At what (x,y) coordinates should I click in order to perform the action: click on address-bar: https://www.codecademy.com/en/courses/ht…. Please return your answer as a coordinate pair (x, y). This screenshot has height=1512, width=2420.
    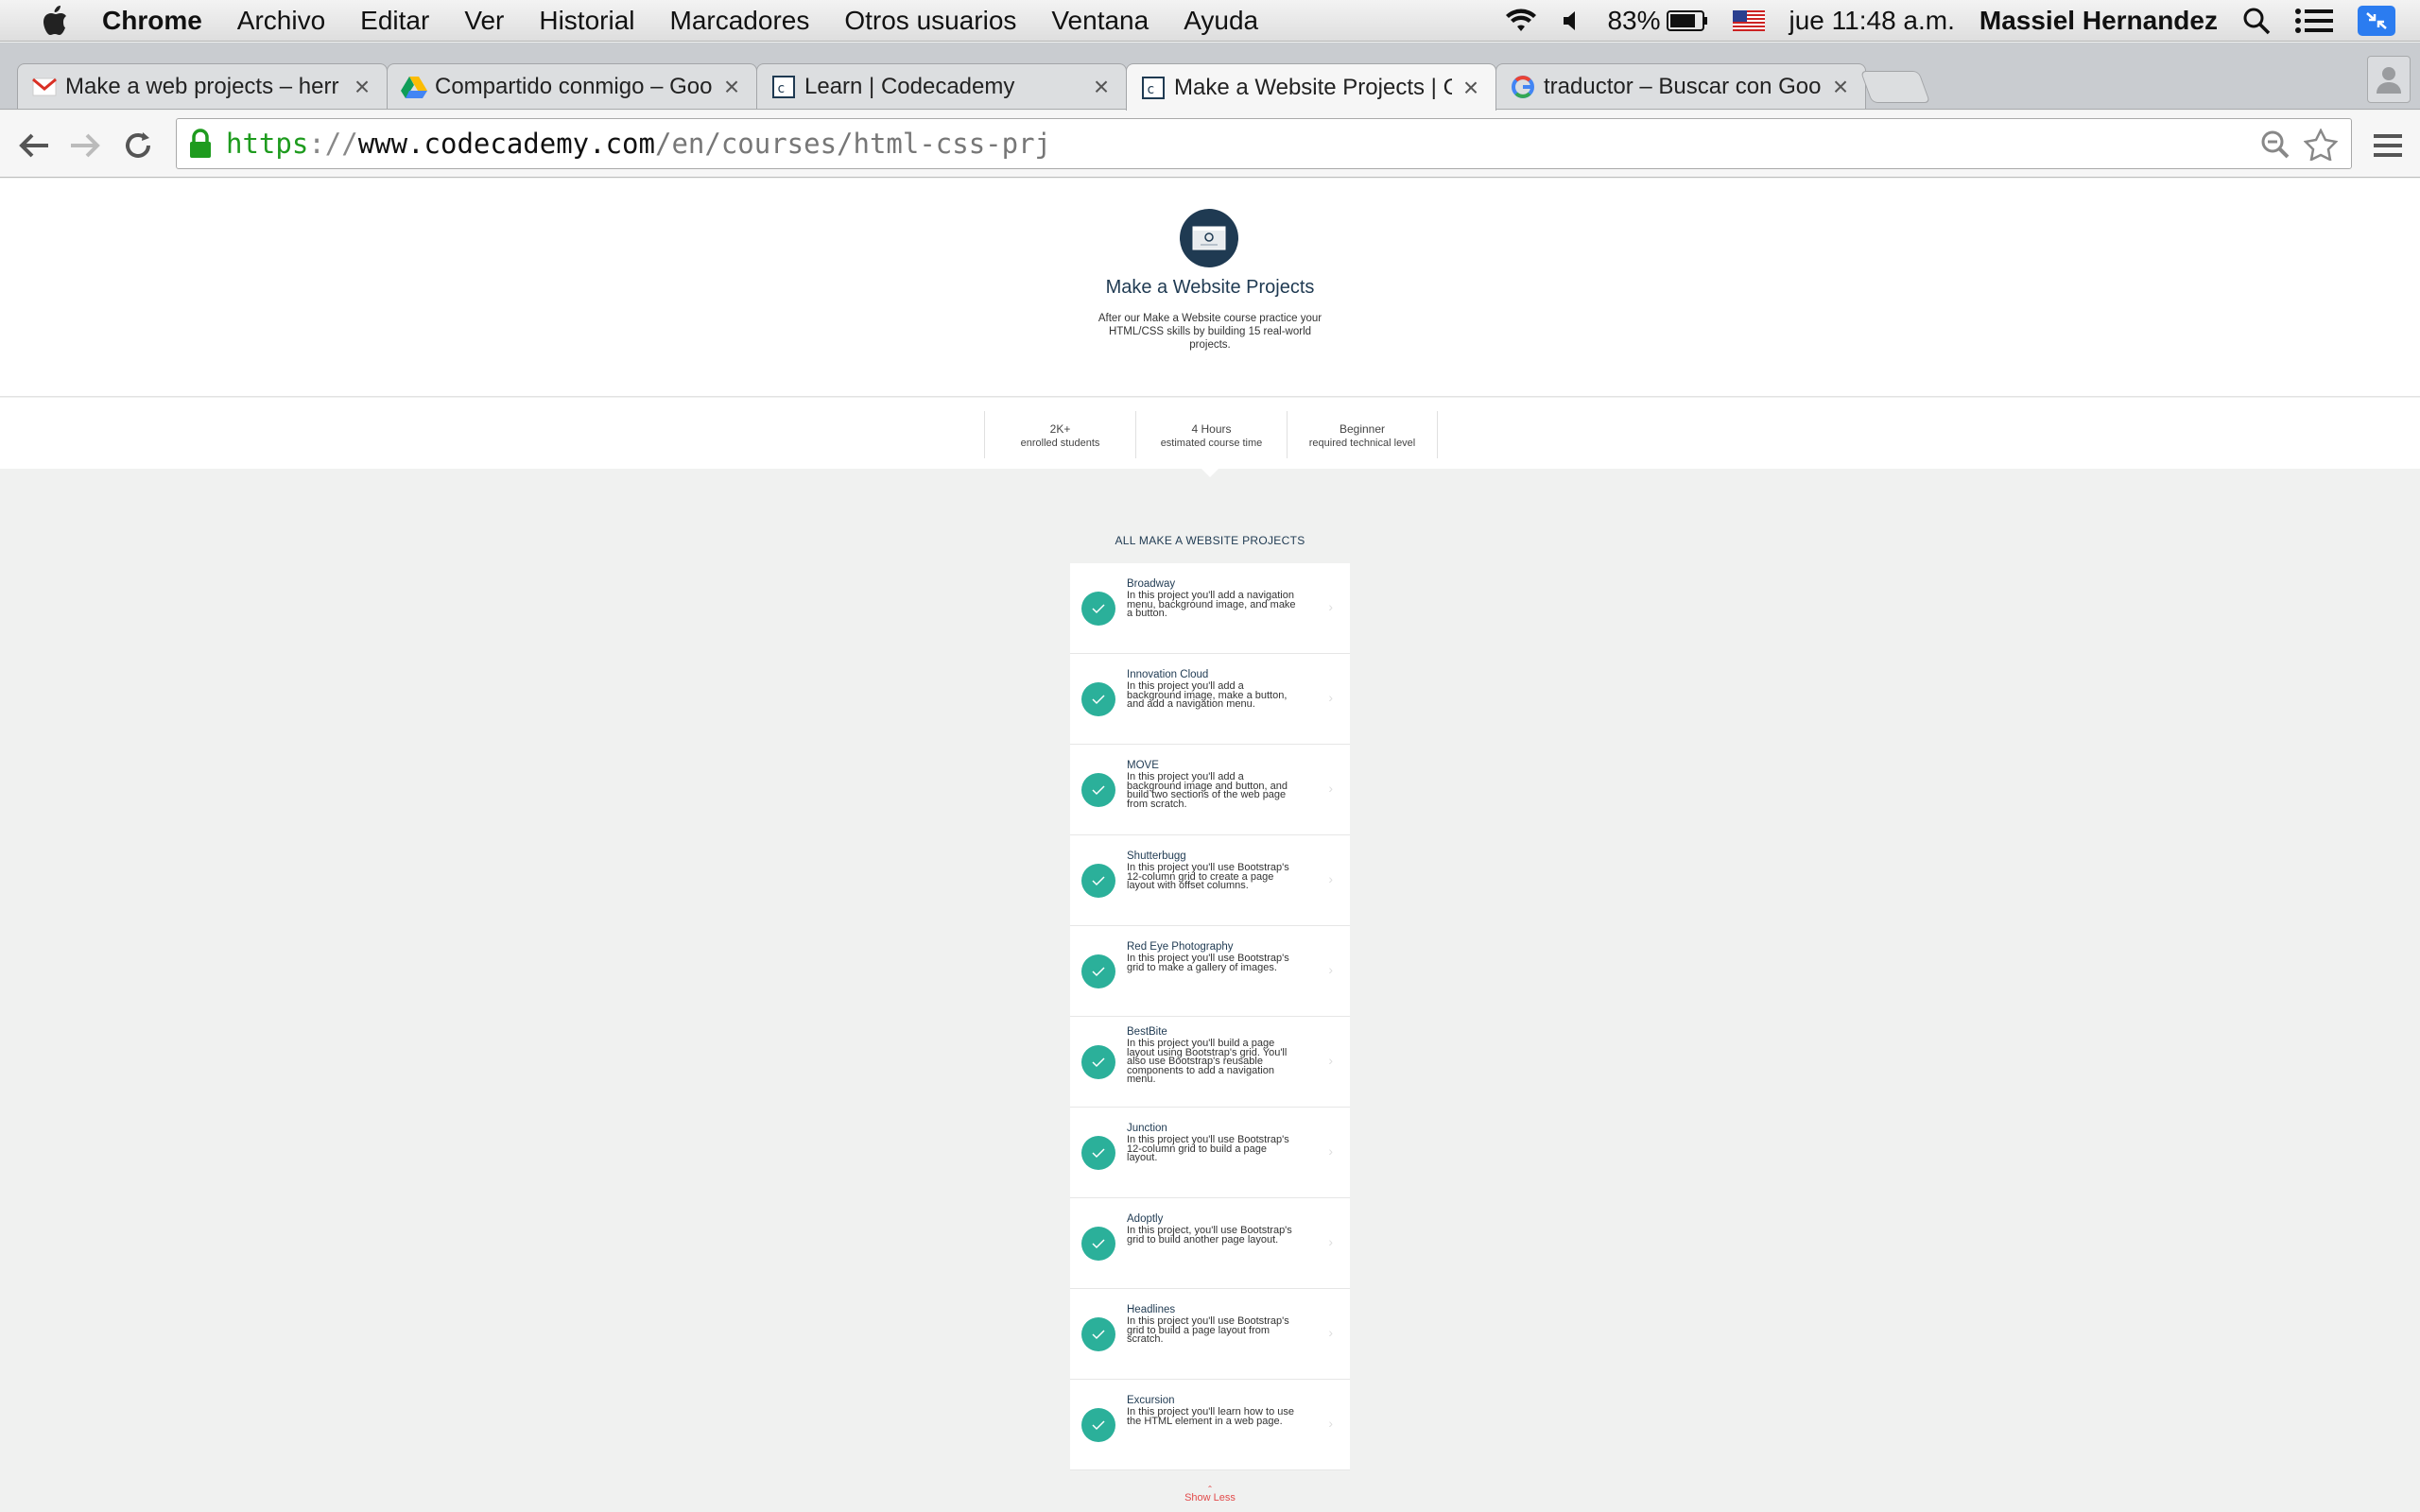
    Looking at the image, I should click on (1264, 143).